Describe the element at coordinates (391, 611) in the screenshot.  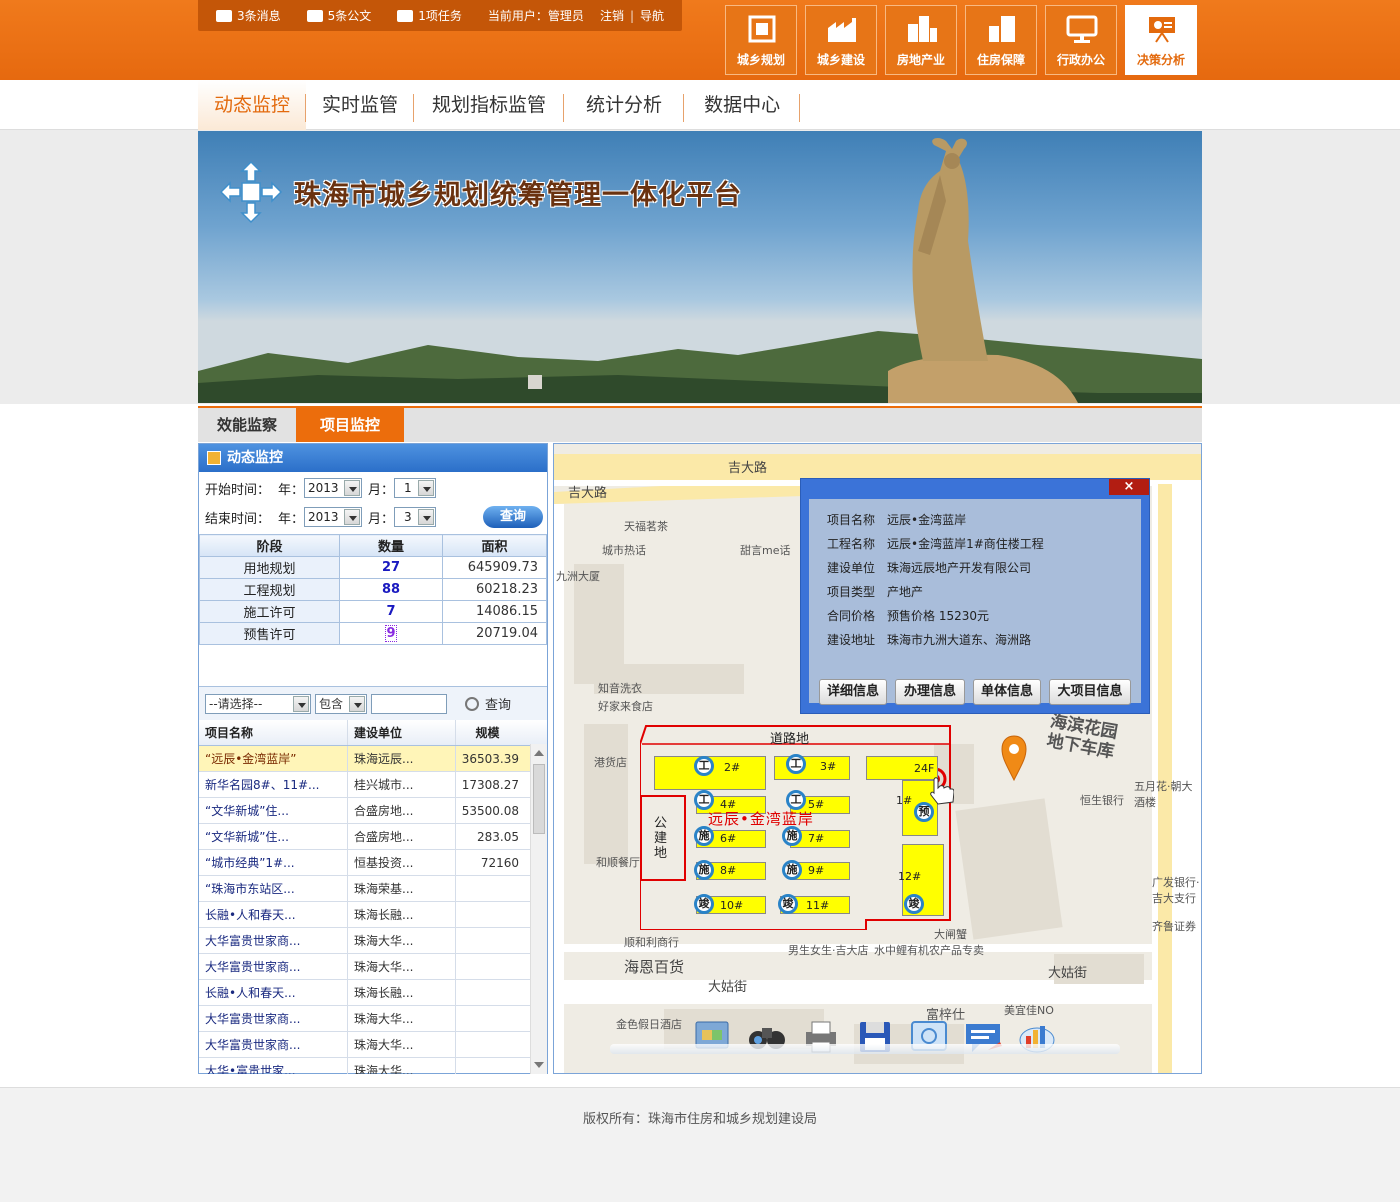
I see `count-link: 7` at that location.